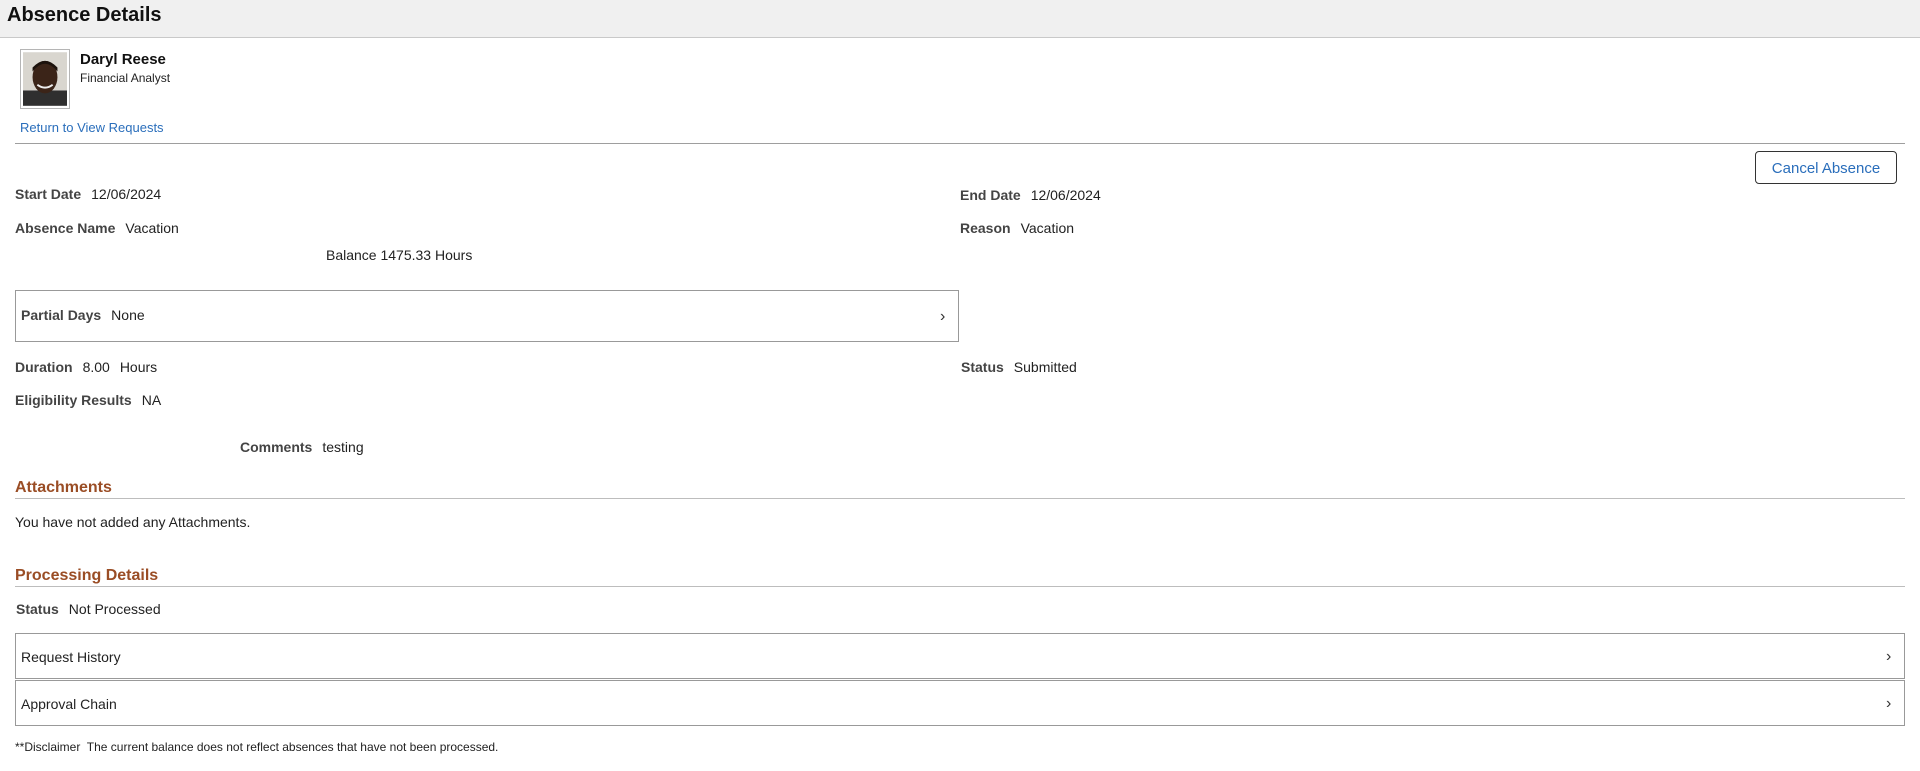  I want to click on partial-days-label: Partial Days, so click(61, 315).